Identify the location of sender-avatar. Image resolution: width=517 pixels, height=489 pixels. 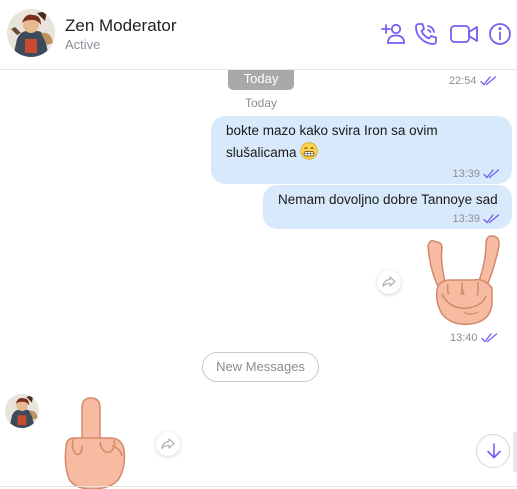
(22, 411).